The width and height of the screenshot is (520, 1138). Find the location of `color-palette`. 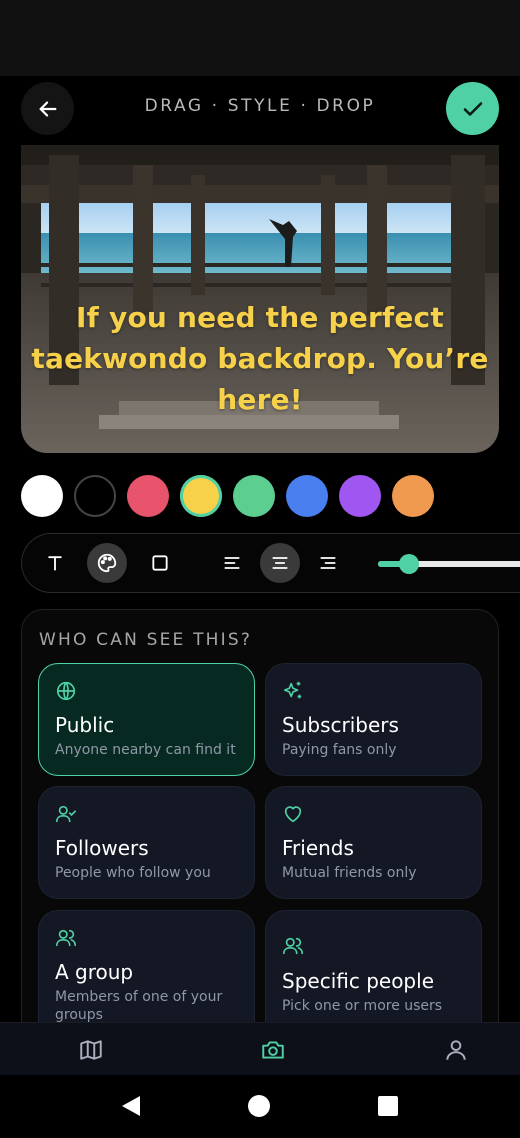

color-palette is located at coordinates (227, 497).